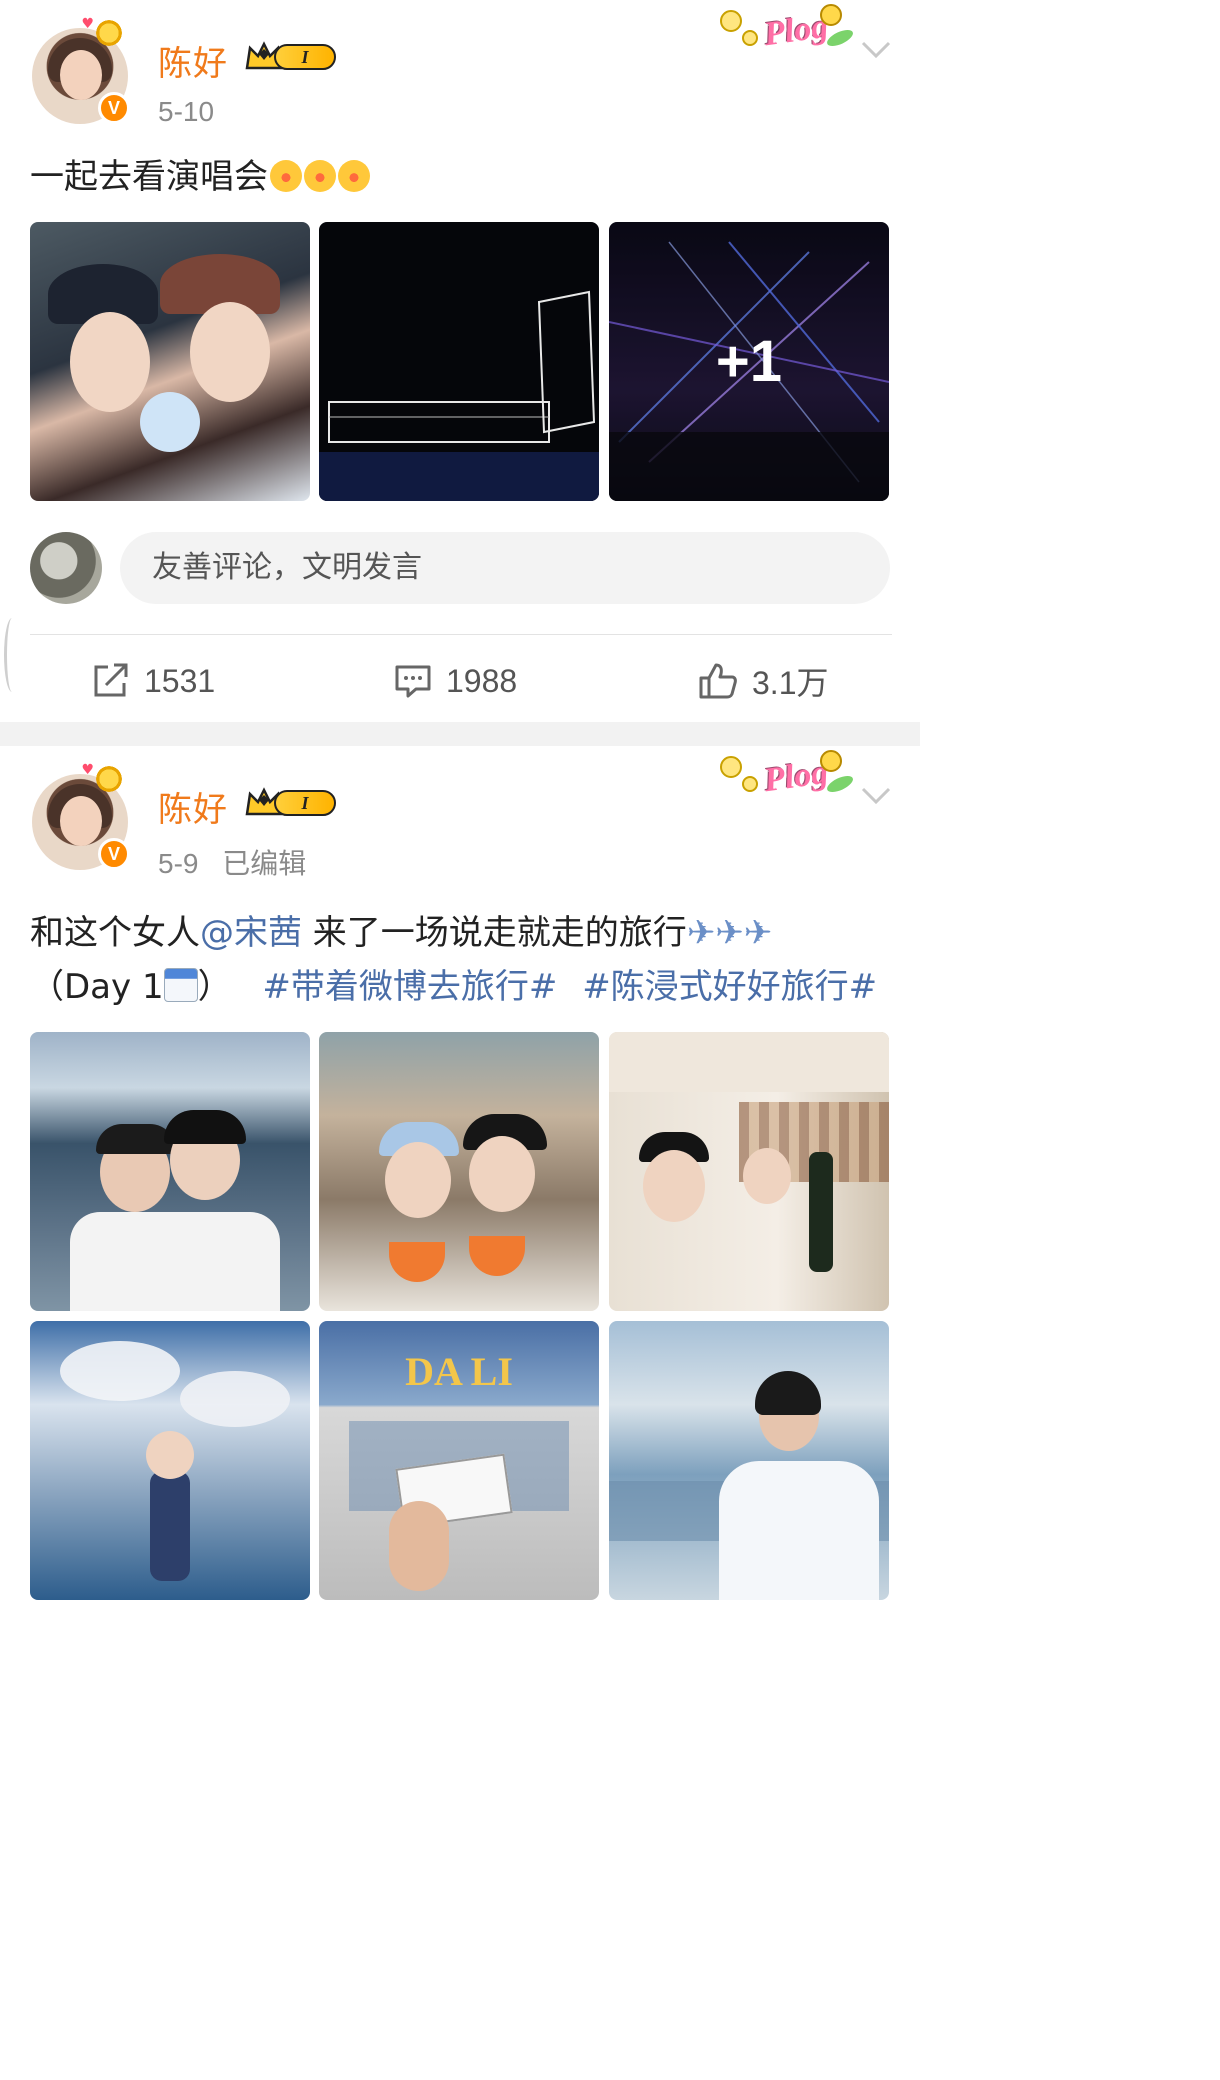  Describe the element at coordinates (180, 680) in the screenshot. I see `repost-count: 1531` at that location.